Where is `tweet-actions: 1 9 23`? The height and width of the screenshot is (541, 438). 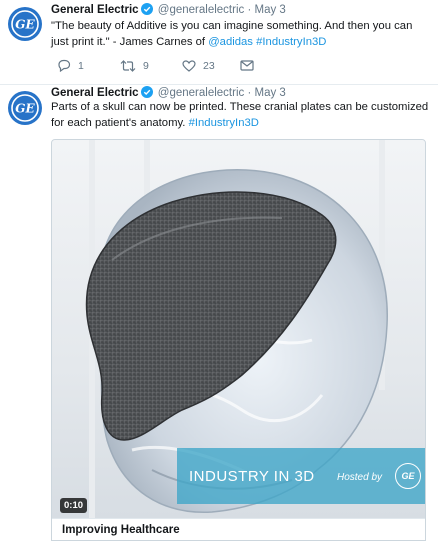
tweet-actions: 1 9 23 is located at coordinates (155, 65).